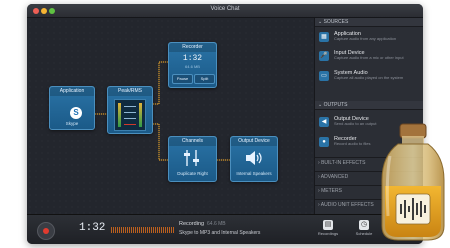 The width and height of the screenshot is (450, 248). What do you see at coordinates (335, 105) in the screenshot?
I see `outputs-header-label: OUTPUTS` at bounding box center [335, 105].